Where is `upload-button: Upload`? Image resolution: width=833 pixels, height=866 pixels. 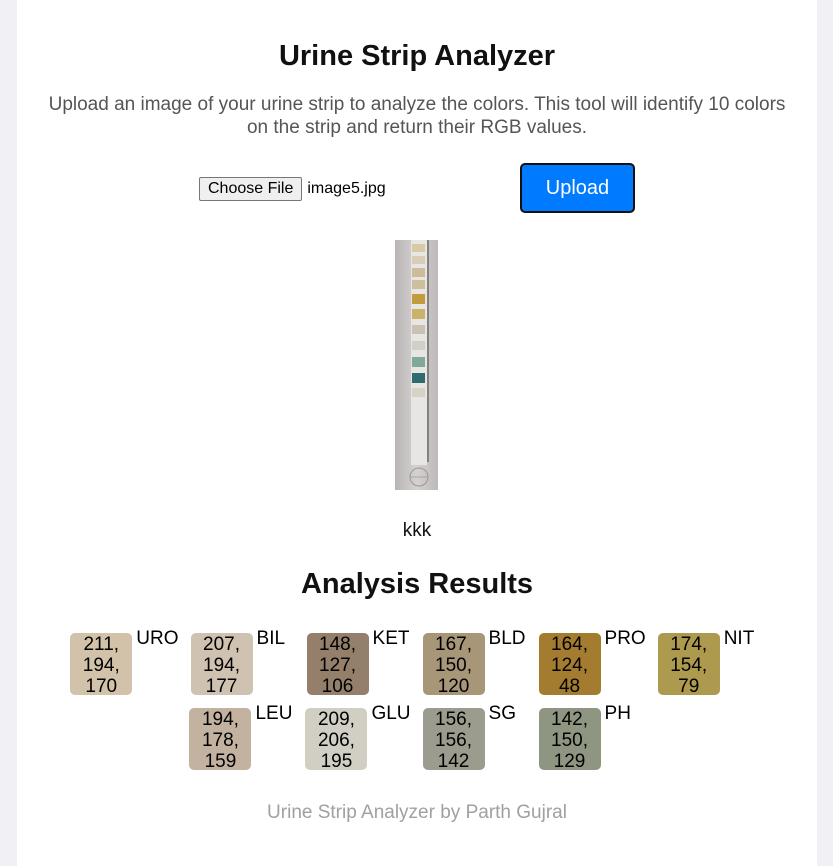 upload-button: Upload is located at coordinates (577, 188).